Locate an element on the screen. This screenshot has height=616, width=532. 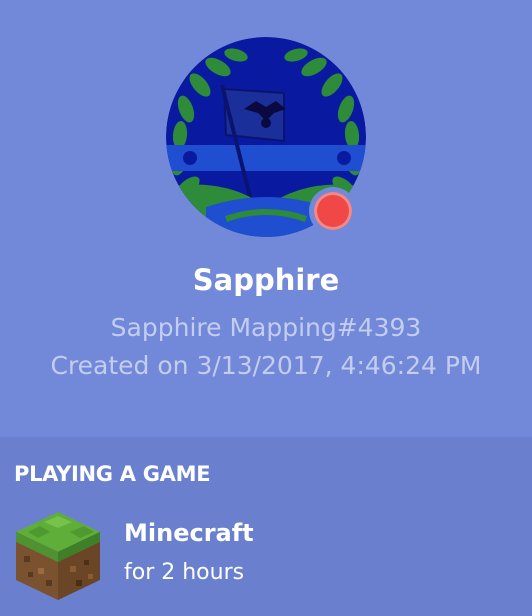
user-tag: Sapphire Mapping#4393 is located at coordinates (266, 327).